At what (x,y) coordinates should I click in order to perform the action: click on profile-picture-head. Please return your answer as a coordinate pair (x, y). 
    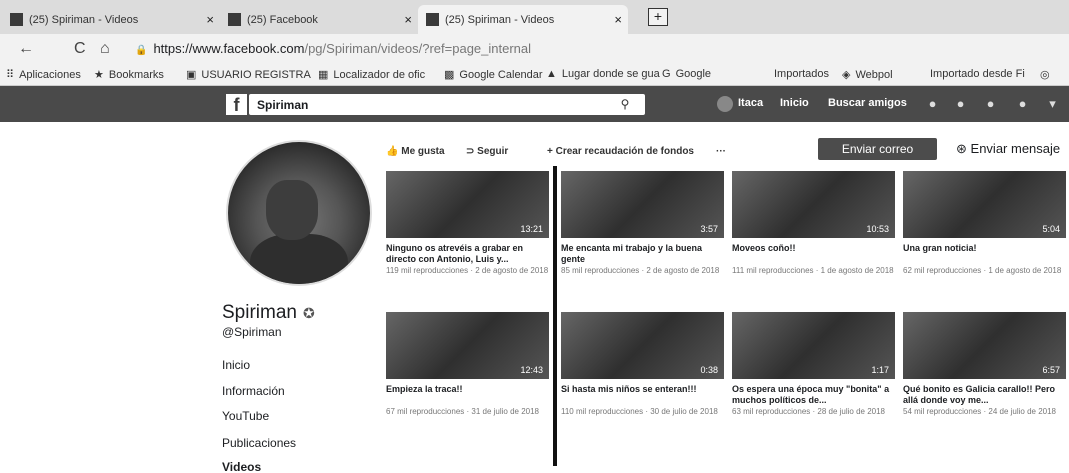
    Looking at the image, I should click on (292, 210).